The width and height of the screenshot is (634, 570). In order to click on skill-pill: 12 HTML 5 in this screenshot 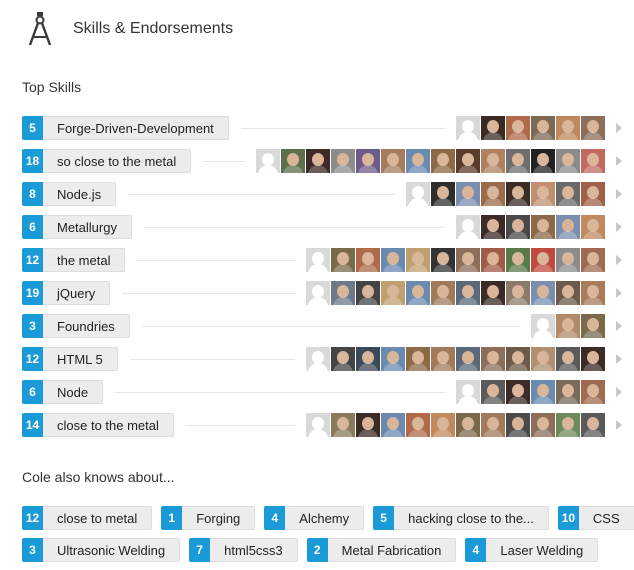, I will do `click(70, 359)`.